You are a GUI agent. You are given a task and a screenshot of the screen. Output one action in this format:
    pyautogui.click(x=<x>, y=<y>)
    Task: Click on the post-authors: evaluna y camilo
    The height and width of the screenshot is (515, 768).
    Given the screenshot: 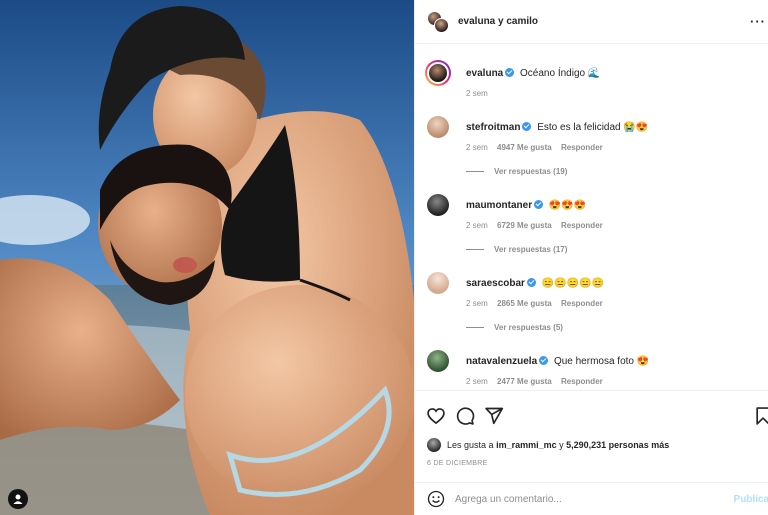 What is the action you would take?
    pyautogui.click(x=498, y=21)
    